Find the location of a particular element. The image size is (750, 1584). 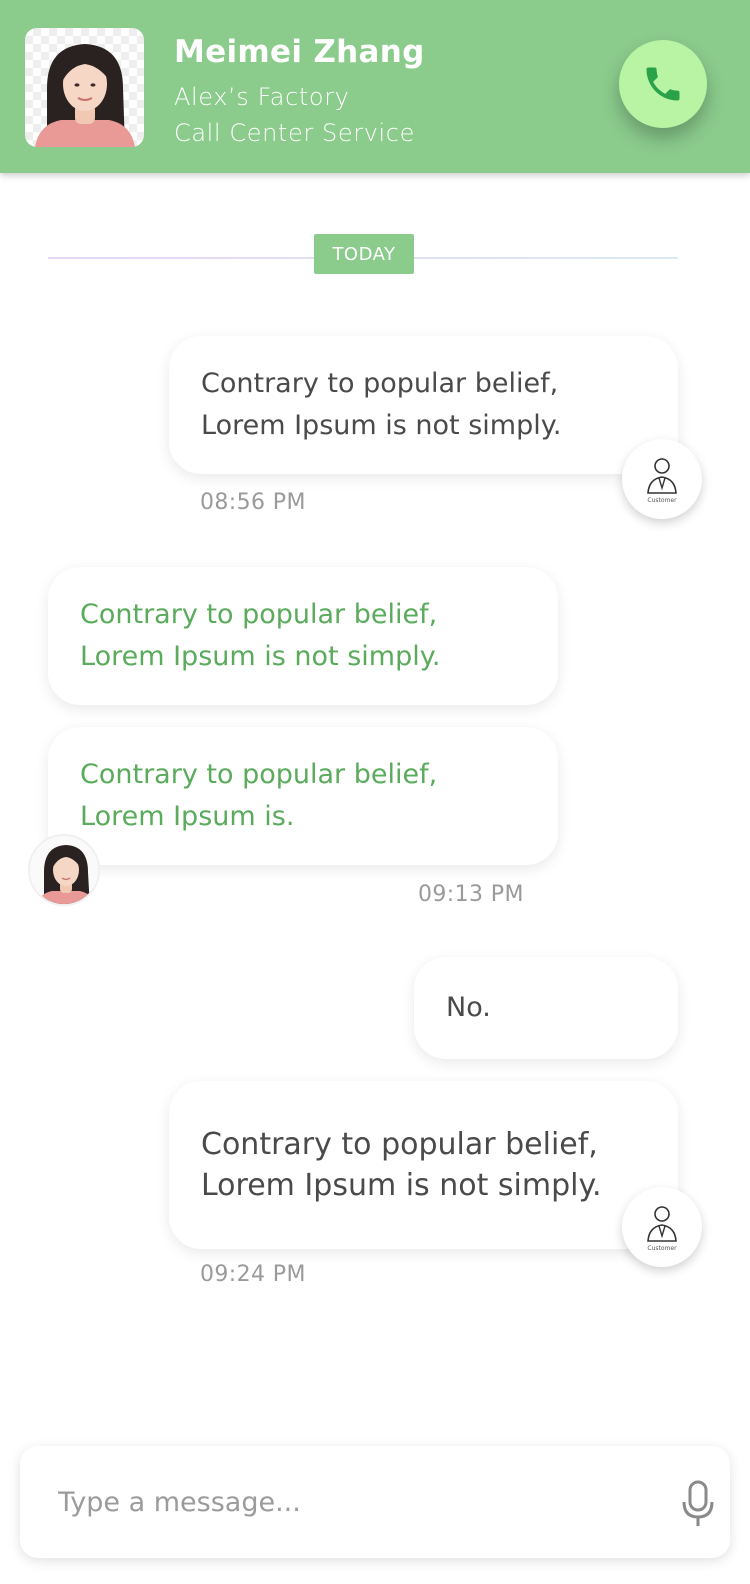

message-timestamp: 08:56 PM is located at coordinates (253, 502).